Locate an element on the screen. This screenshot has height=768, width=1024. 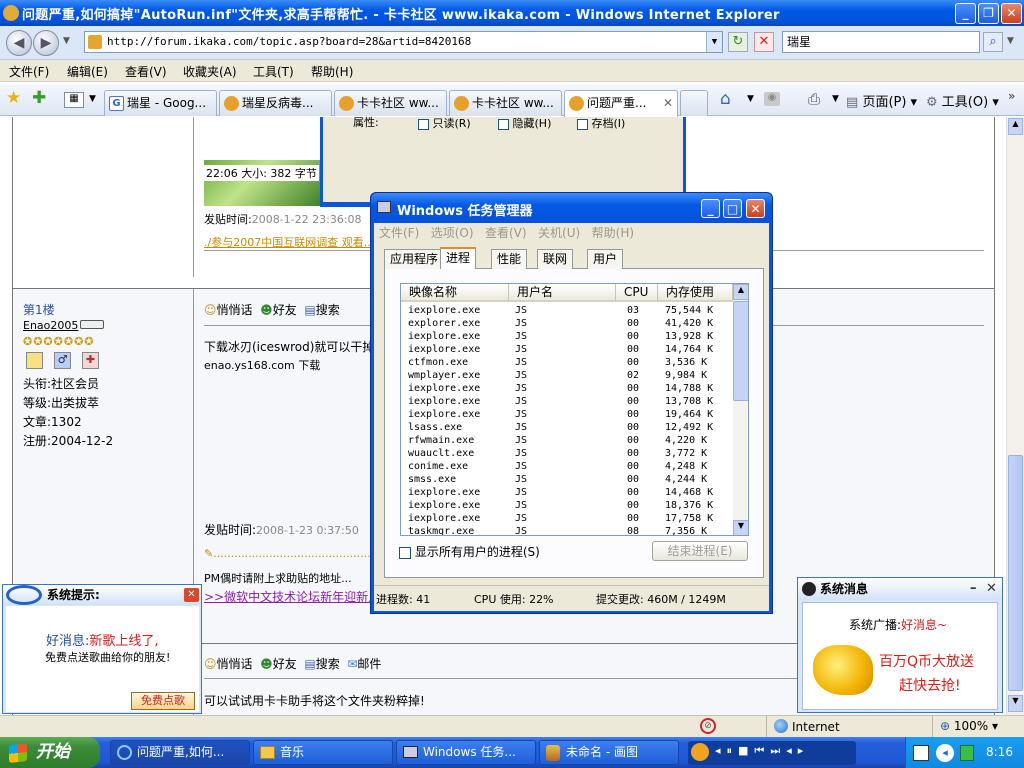
process-row: wmplayer.exe JS 02 9,984 K is located at coordinates (567, 375).